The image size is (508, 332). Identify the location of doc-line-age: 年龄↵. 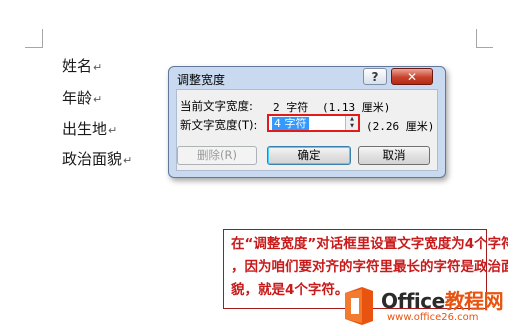
(82, 99).